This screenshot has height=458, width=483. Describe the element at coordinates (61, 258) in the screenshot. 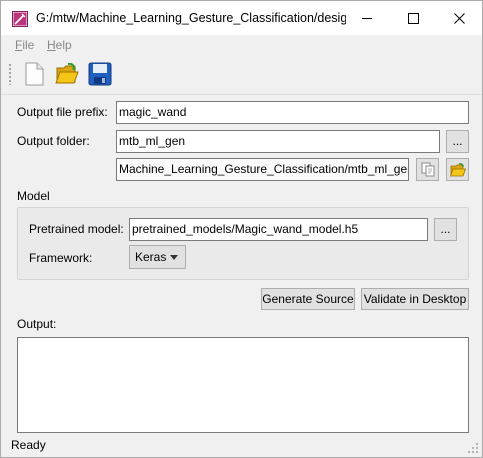

I see `framework-label: Framework:` at that location.